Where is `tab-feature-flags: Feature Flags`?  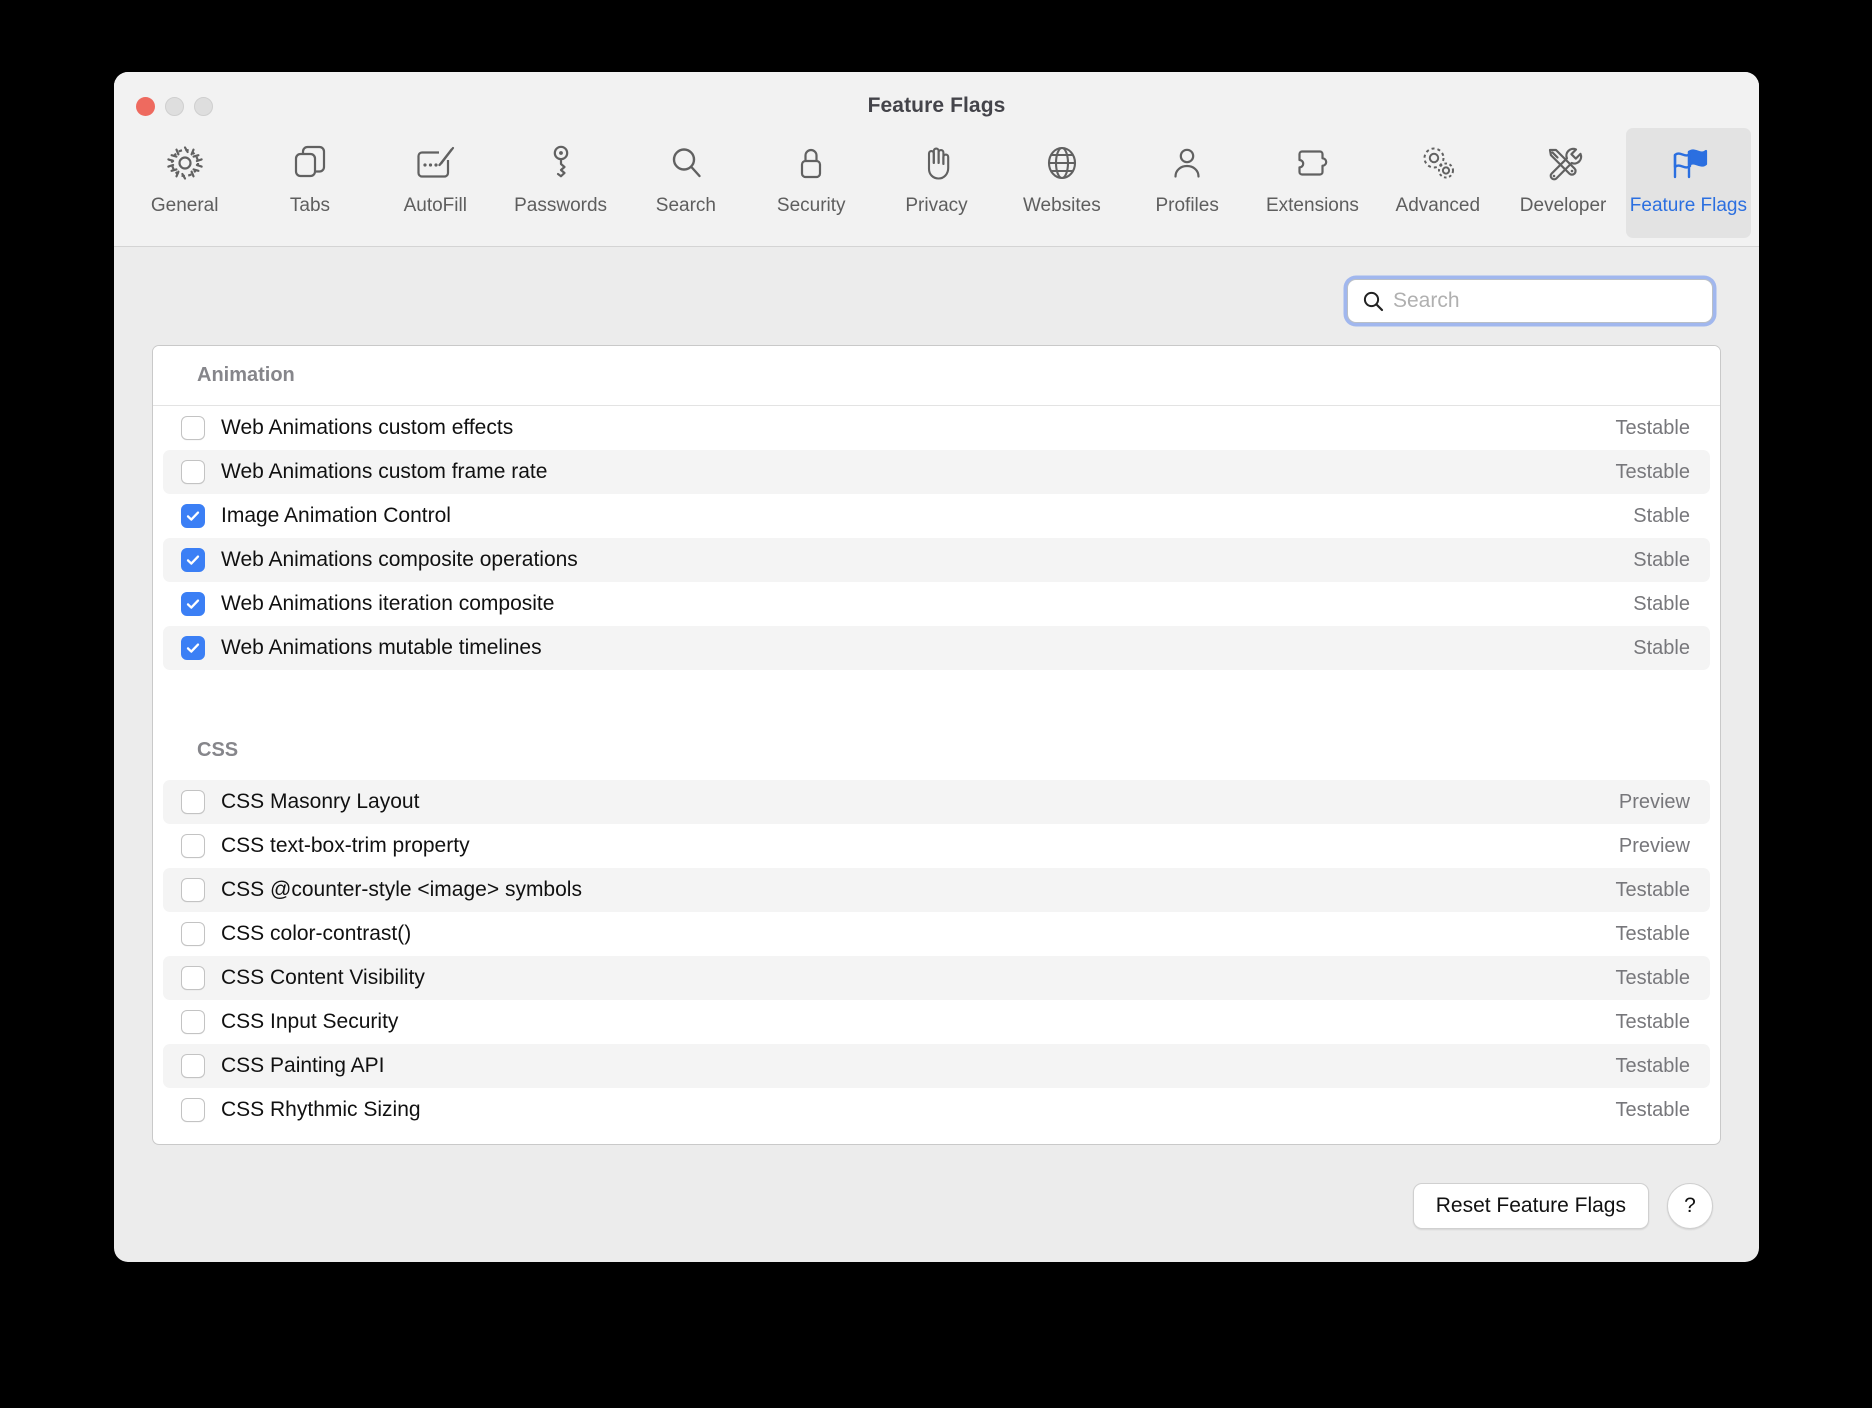
tab-feature-flags: Feature Flags is located at coordinates (1688, 183).